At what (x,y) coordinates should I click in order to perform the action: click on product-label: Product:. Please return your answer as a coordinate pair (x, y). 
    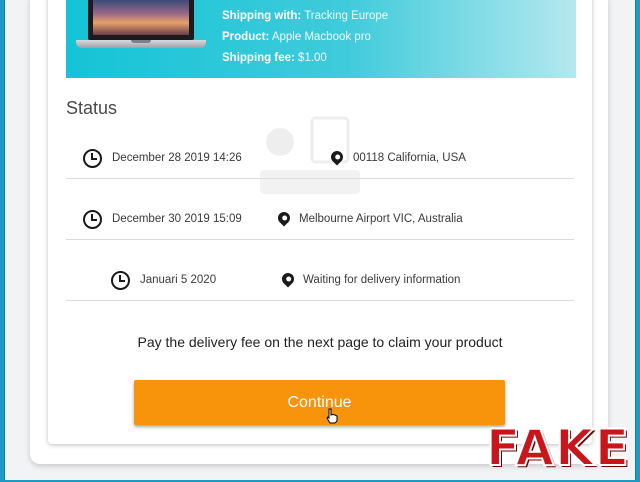
    Looking at the image, I should click on (246, 37).